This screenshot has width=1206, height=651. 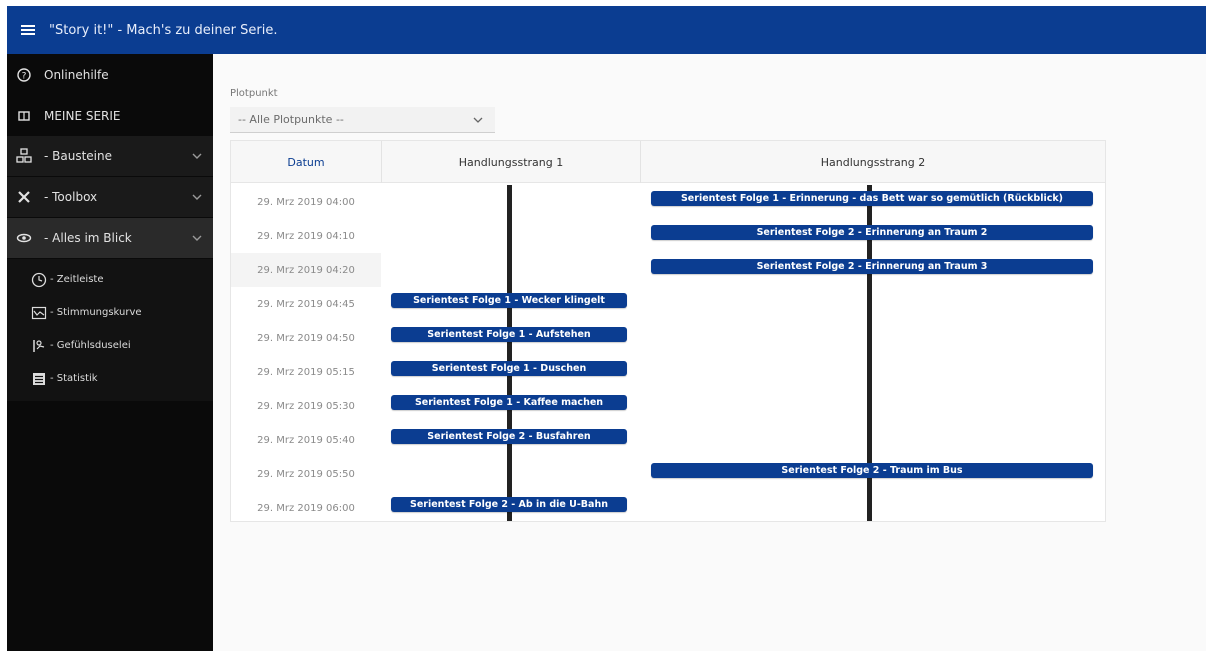 What do you see at coordinates (306, 372) in the screenshot?
I see `row-date: 29. Mrz 2019 05:15` at bounding box center [306, 372].